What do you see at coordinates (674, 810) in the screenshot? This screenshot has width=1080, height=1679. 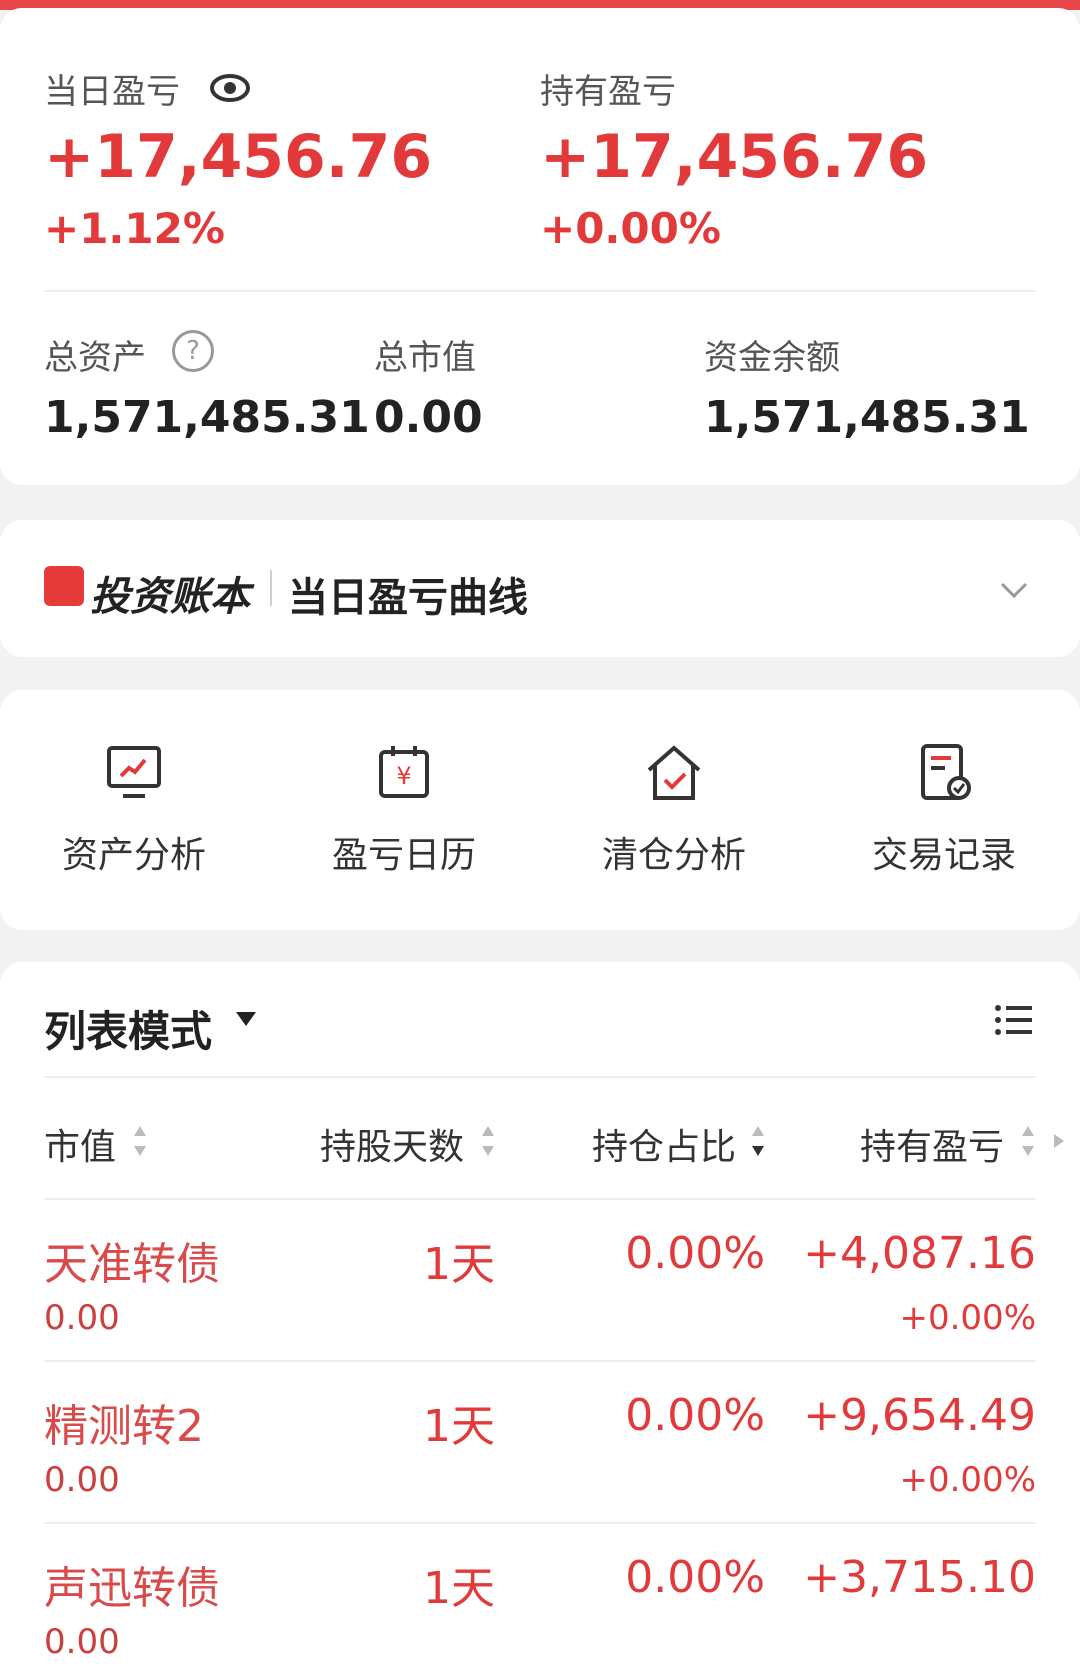 I see `tool-liquidation-analysis: 清仓分析` at bounding box center [674, 810].